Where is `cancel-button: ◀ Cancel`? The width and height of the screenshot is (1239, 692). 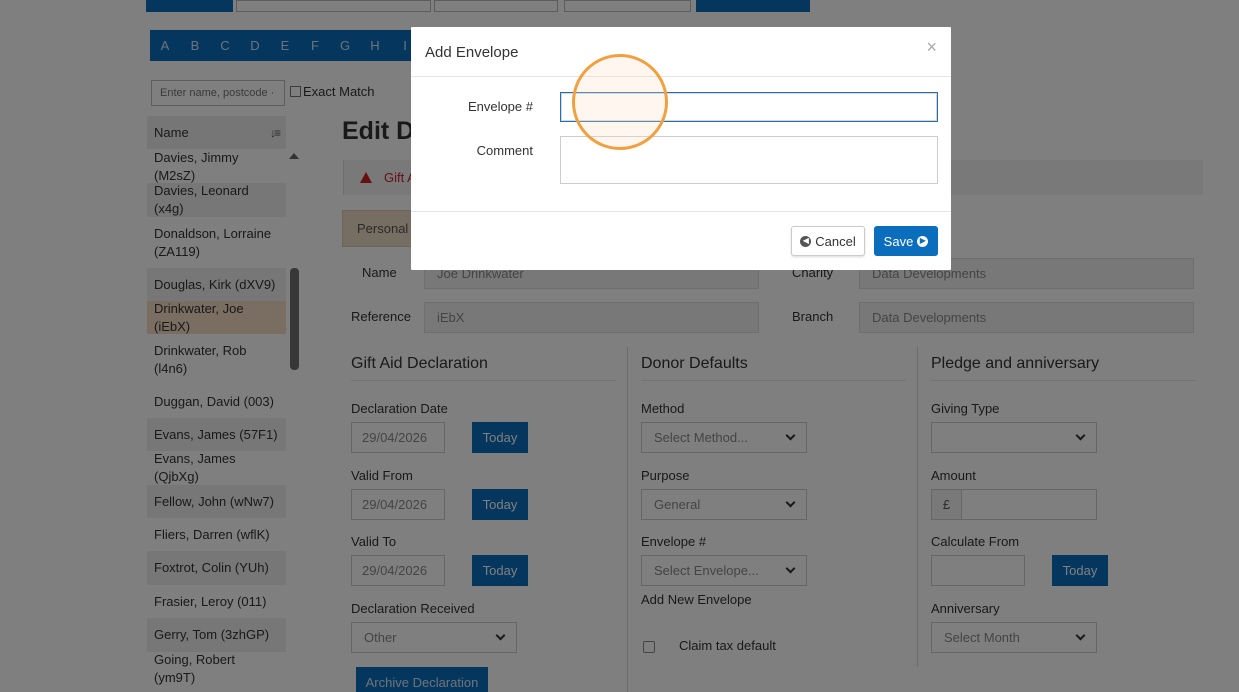 cancel-button: ◀ Cancel is located at coordinates (828, 241).